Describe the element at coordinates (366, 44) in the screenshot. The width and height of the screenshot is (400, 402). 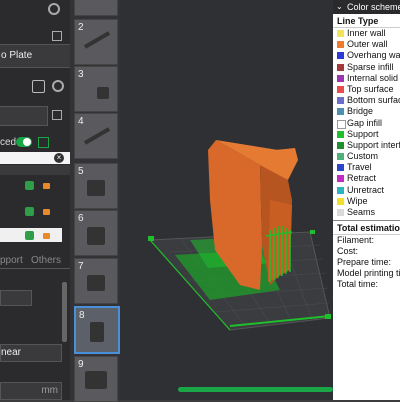
I see `legend-item: Outer wall` at that location.